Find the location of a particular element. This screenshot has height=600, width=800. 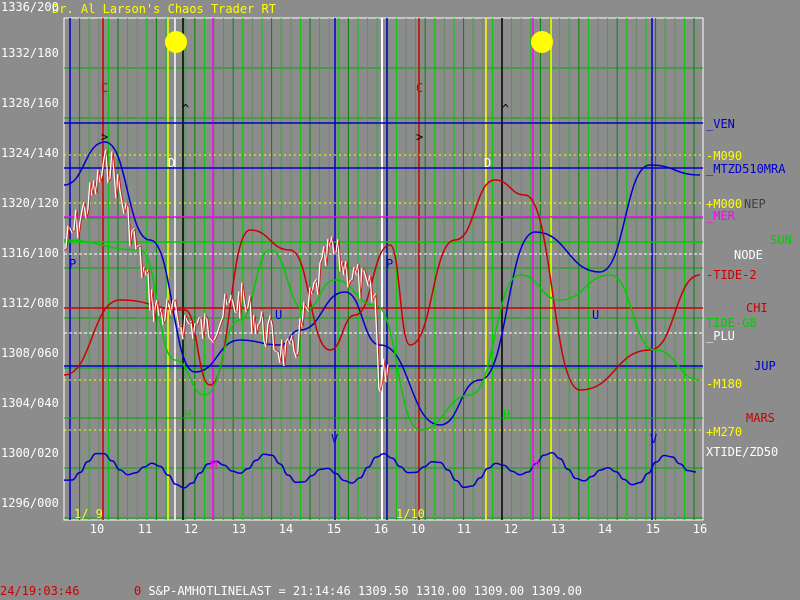

legend-label: NEP is located at coordinates (755, 204).